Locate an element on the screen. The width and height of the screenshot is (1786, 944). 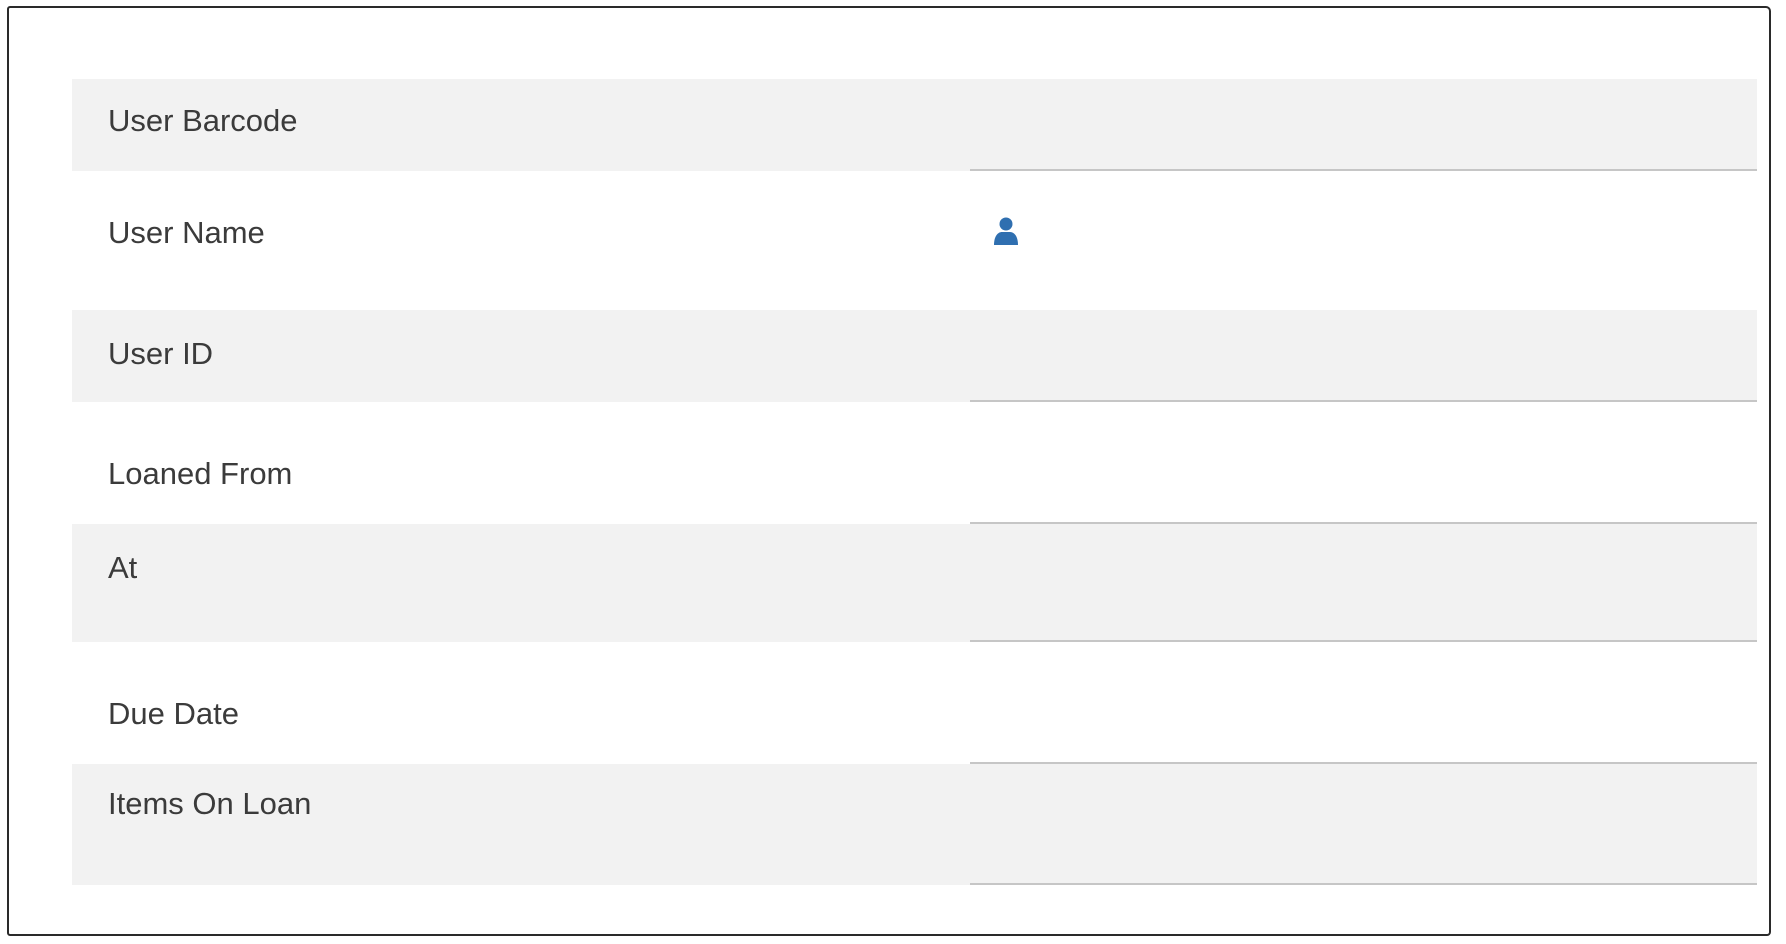
items-on-loan-label: Items On Loan is located at coordinates (210, 803).